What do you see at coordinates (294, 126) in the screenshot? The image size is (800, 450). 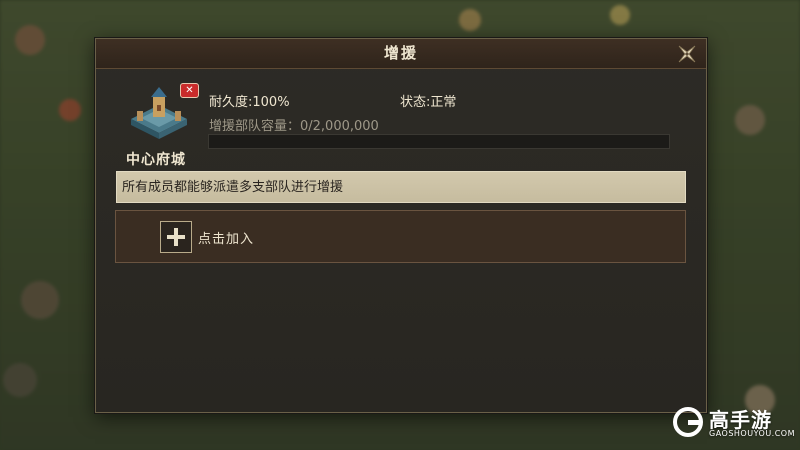 I see `capacity-text: 增援部队容量：0/2,000,000` at bounding box center [294, 126].